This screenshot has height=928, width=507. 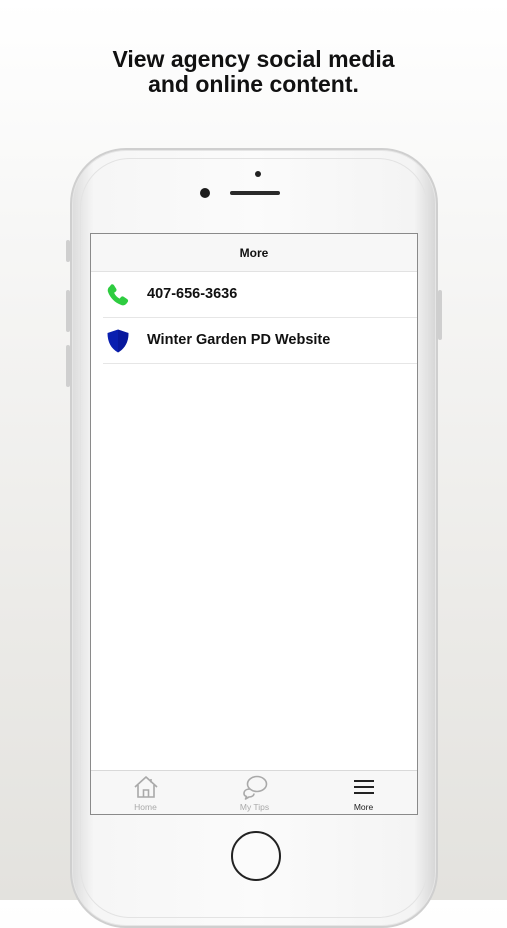 What do you see at coordinates (192, 294) in the screenshot?
I see `phone-number-label: 407-656-3636` at bounding box center [192, 294].